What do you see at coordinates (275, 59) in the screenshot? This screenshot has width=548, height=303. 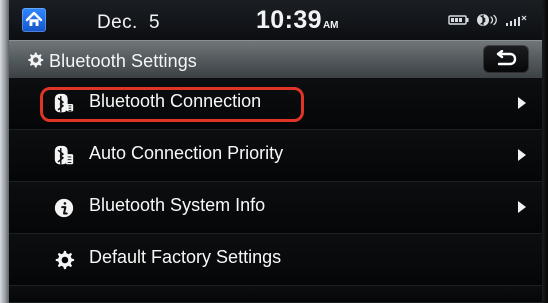 I see `title-bar: Bluetooth Settings` at bounding box center [275, 59].